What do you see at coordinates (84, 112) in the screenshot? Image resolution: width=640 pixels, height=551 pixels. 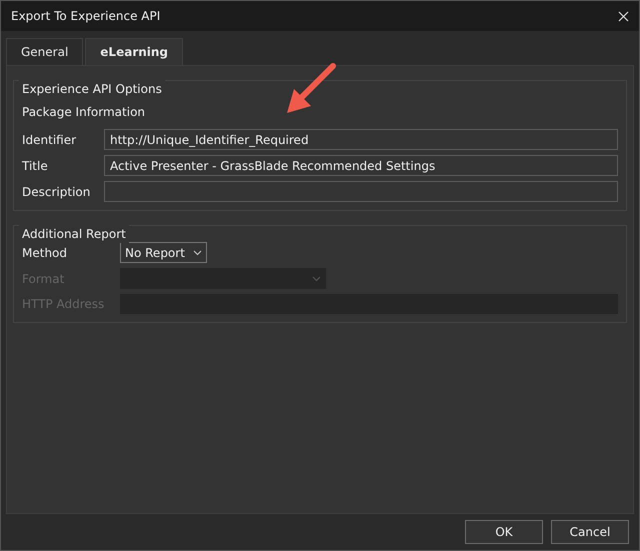 I see `section-heading: Package Information` at bounding box center [84, 112].